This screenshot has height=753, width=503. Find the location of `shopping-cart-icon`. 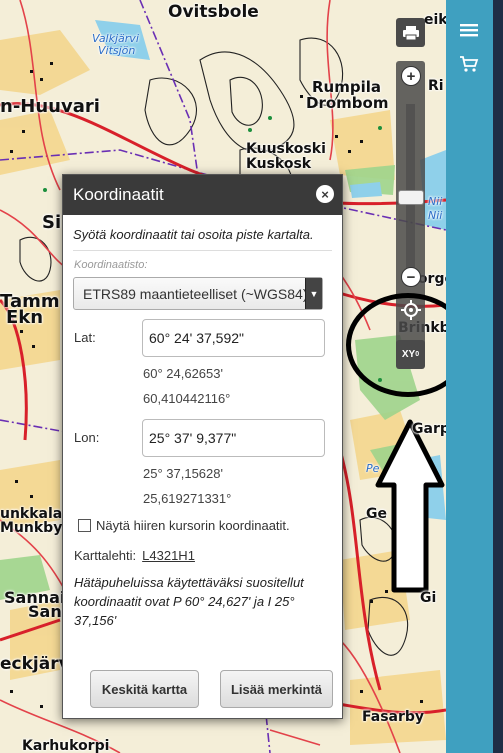

shopping-cart-icon is located at coordinates (469, 64).